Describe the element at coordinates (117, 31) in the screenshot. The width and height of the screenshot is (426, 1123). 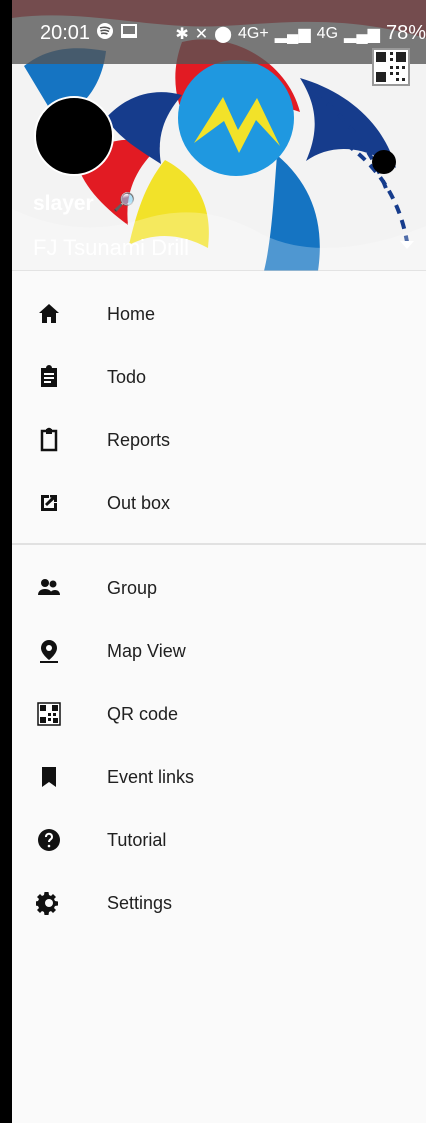
I see `status-icons-left` at that location.